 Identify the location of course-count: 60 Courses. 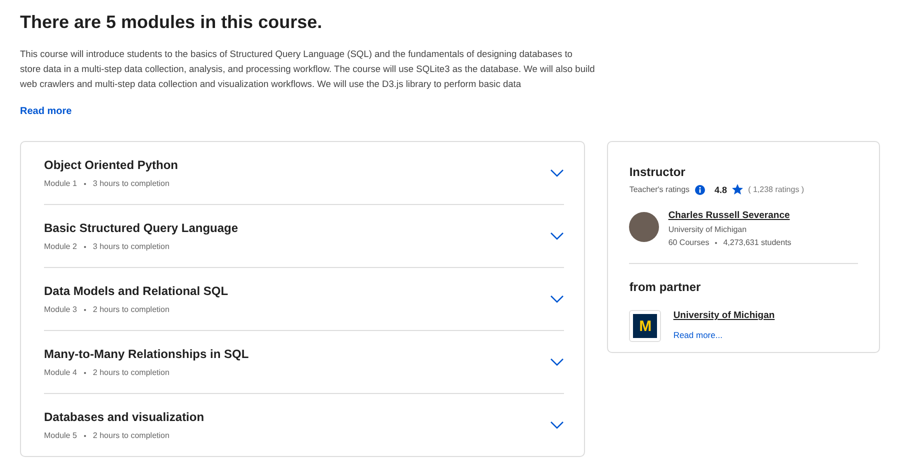
(689, 242).